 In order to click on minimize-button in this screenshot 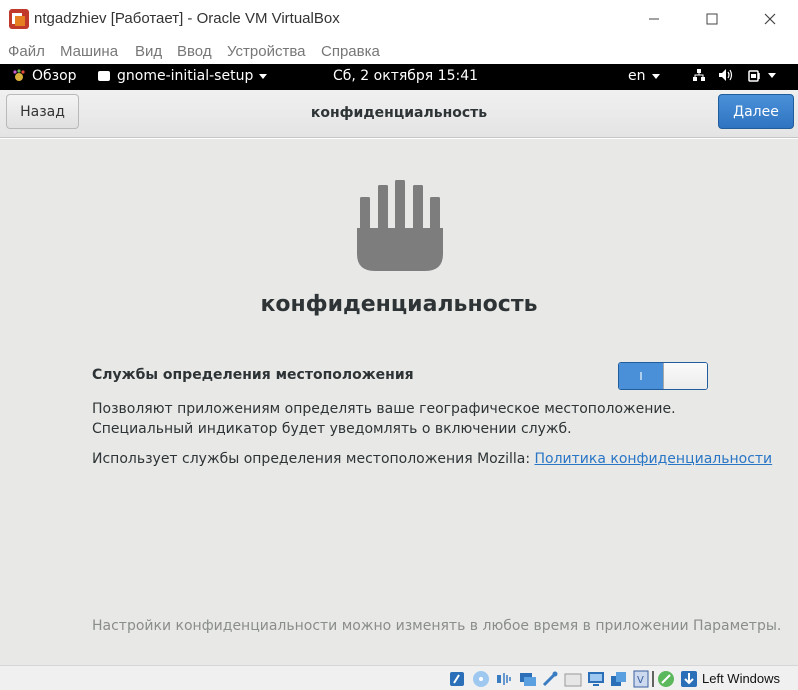, I will do `click(654, 19)`.